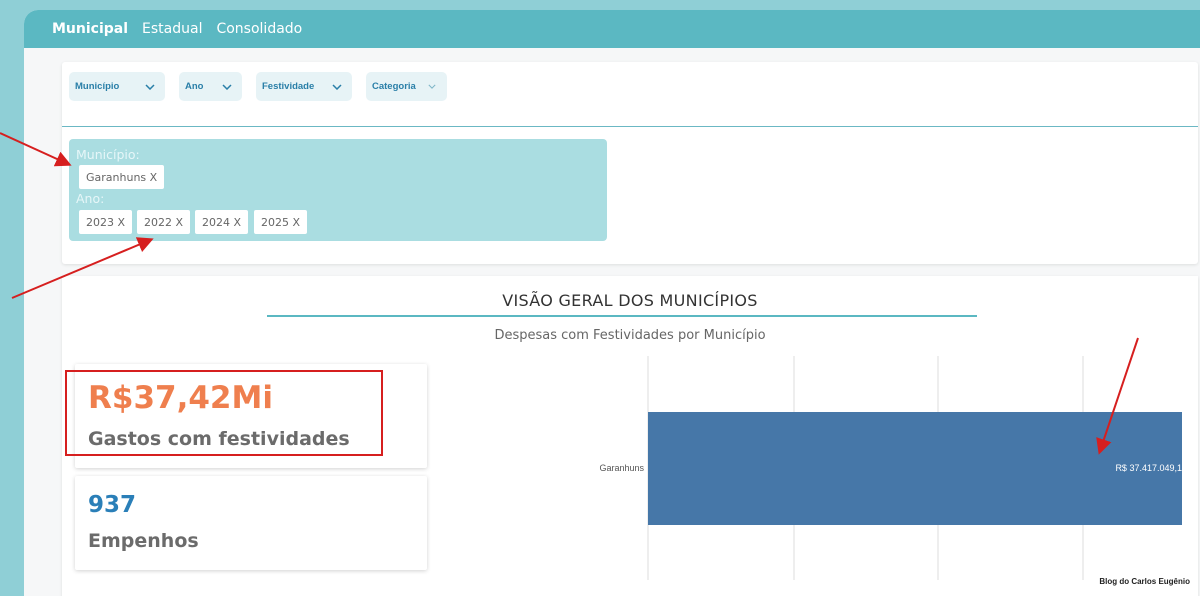 The width and height of the screenshot is (1200, 596). What do you see at coordinates (90, 198) in the screenshot?
I see `ano-selection-label: Ano:` at bounding box center [90, 198].